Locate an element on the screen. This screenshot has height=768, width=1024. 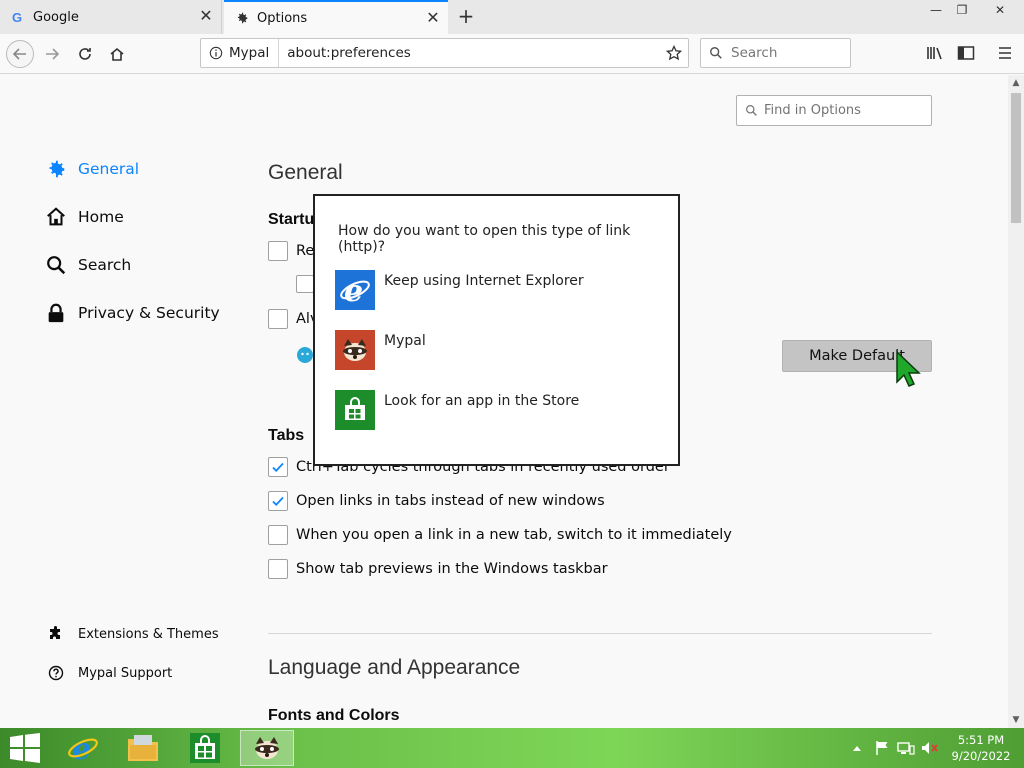
sidebar-item-home: Home is located at coordinates (84, 217).